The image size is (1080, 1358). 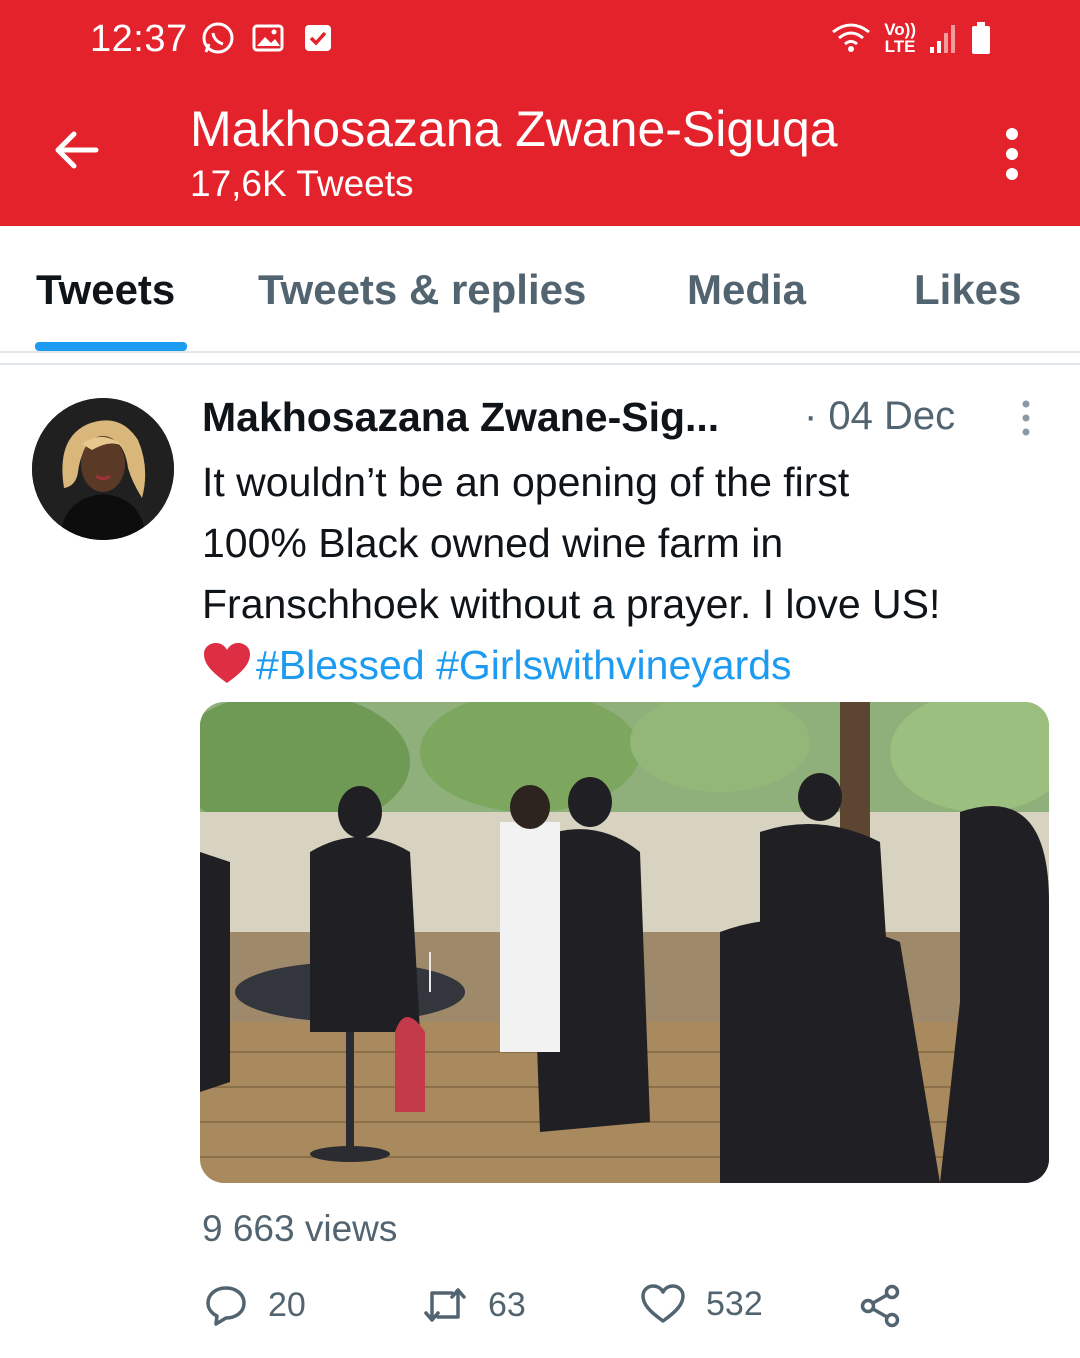 What do you see at coordinates (981, 38) in the screenshot?
I see `battery-icon` at bounding box center [981, 38].